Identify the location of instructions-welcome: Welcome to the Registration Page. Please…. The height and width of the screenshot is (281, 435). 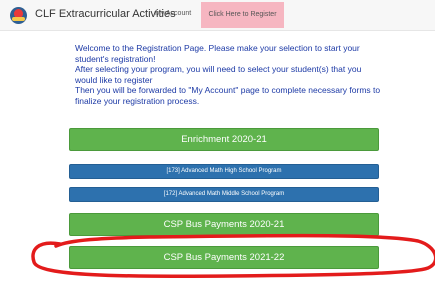
(217, 53).